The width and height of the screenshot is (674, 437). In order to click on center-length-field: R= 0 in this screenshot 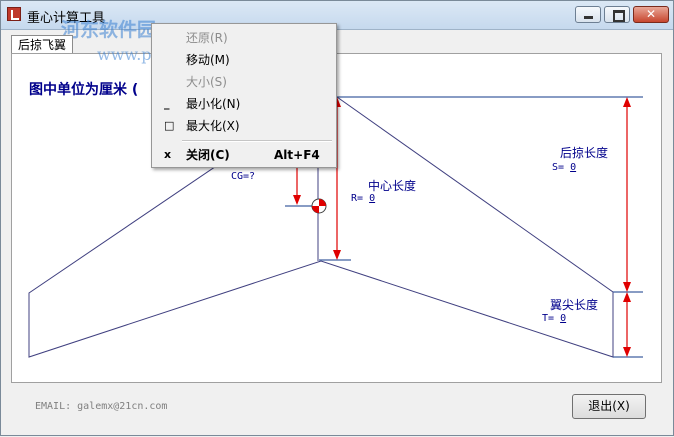, I will do `click(363, 198)`.